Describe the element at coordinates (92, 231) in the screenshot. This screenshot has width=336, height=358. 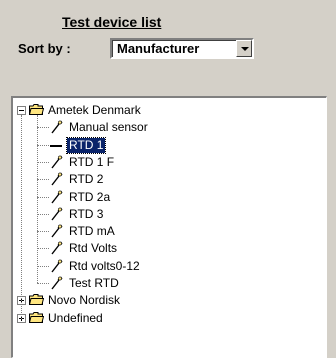
I see `tree-device-label: RTD mA` at that location.